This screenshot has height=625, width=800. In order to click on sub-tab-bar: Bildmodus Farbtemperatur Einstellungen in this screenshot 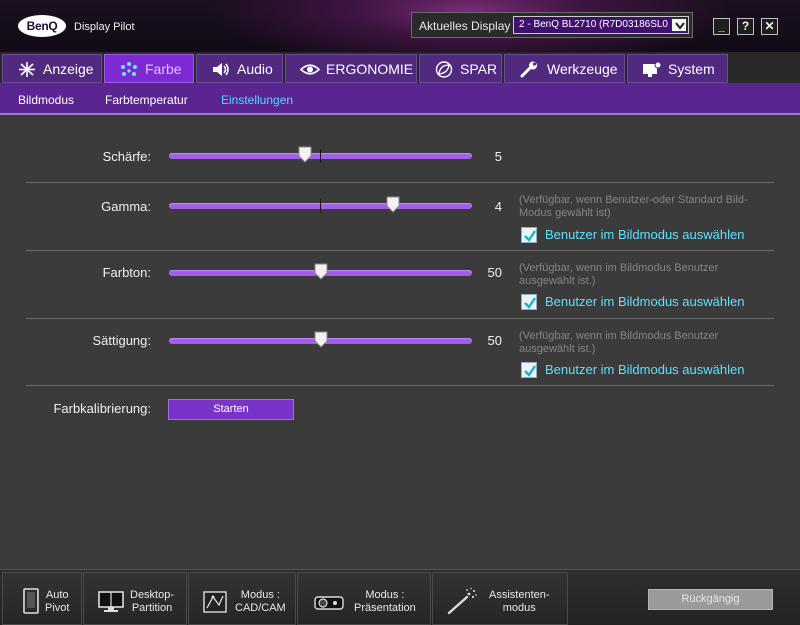, I will do `click(400, 99)`.